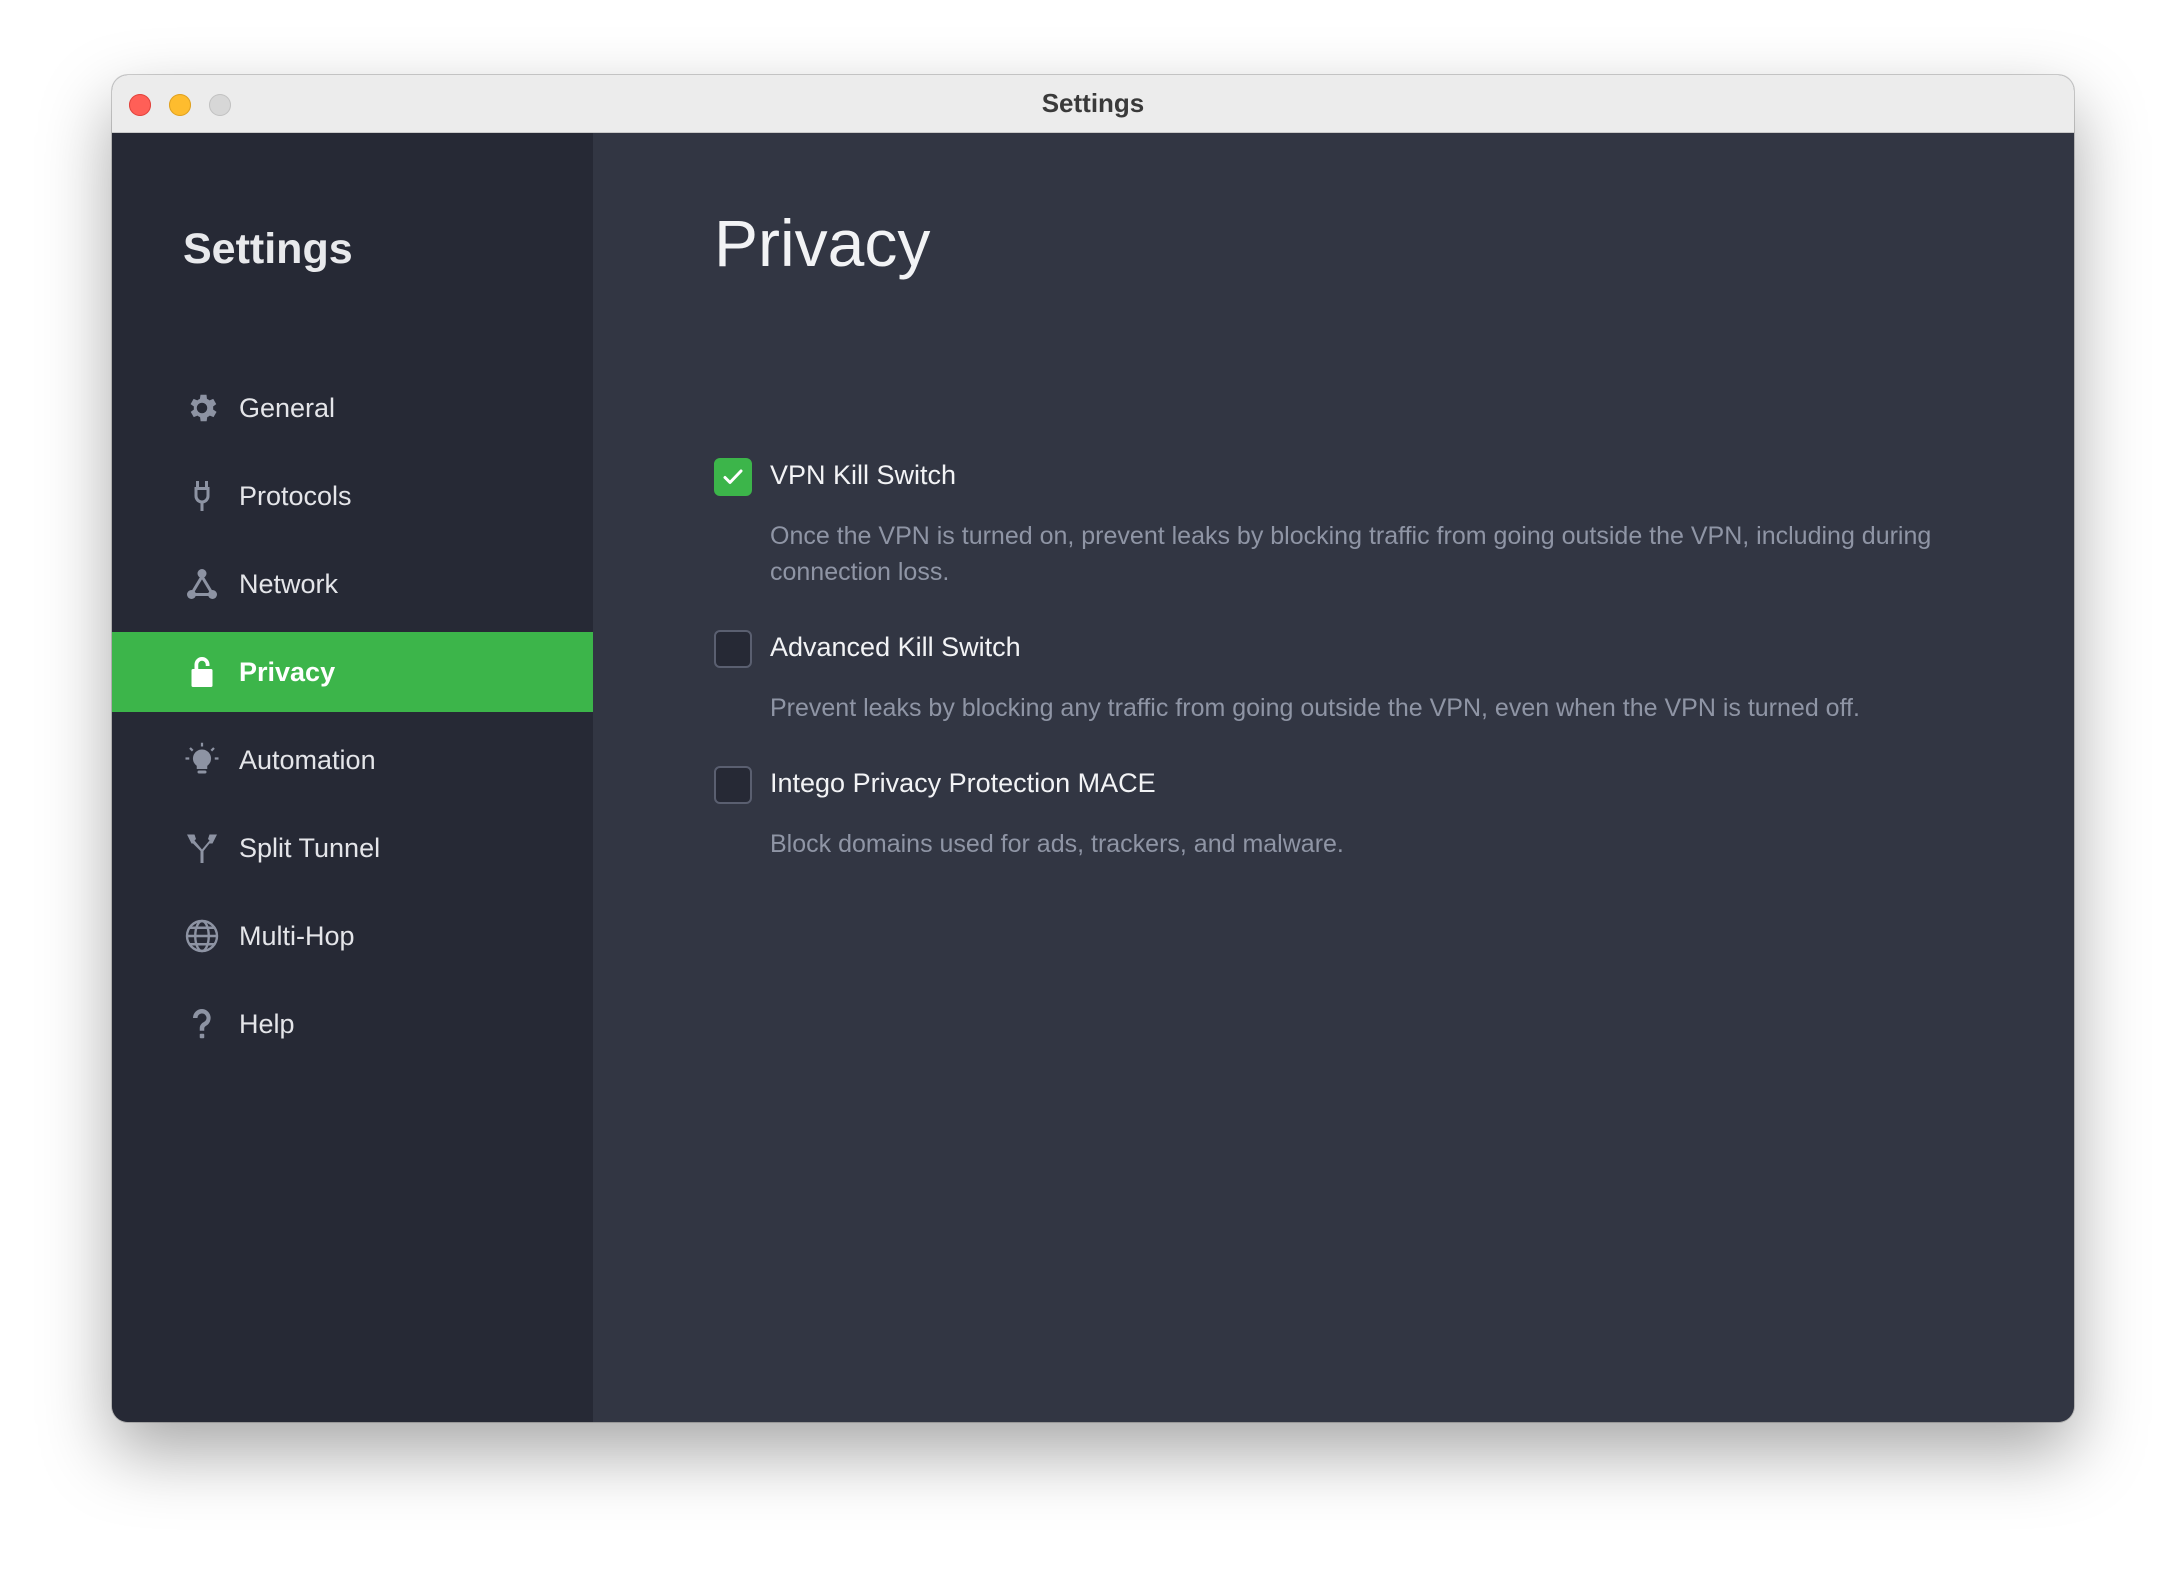  Describe the element at coordinates (202, 760) in the screenshot. I see `lightbulb-icon` at that location.